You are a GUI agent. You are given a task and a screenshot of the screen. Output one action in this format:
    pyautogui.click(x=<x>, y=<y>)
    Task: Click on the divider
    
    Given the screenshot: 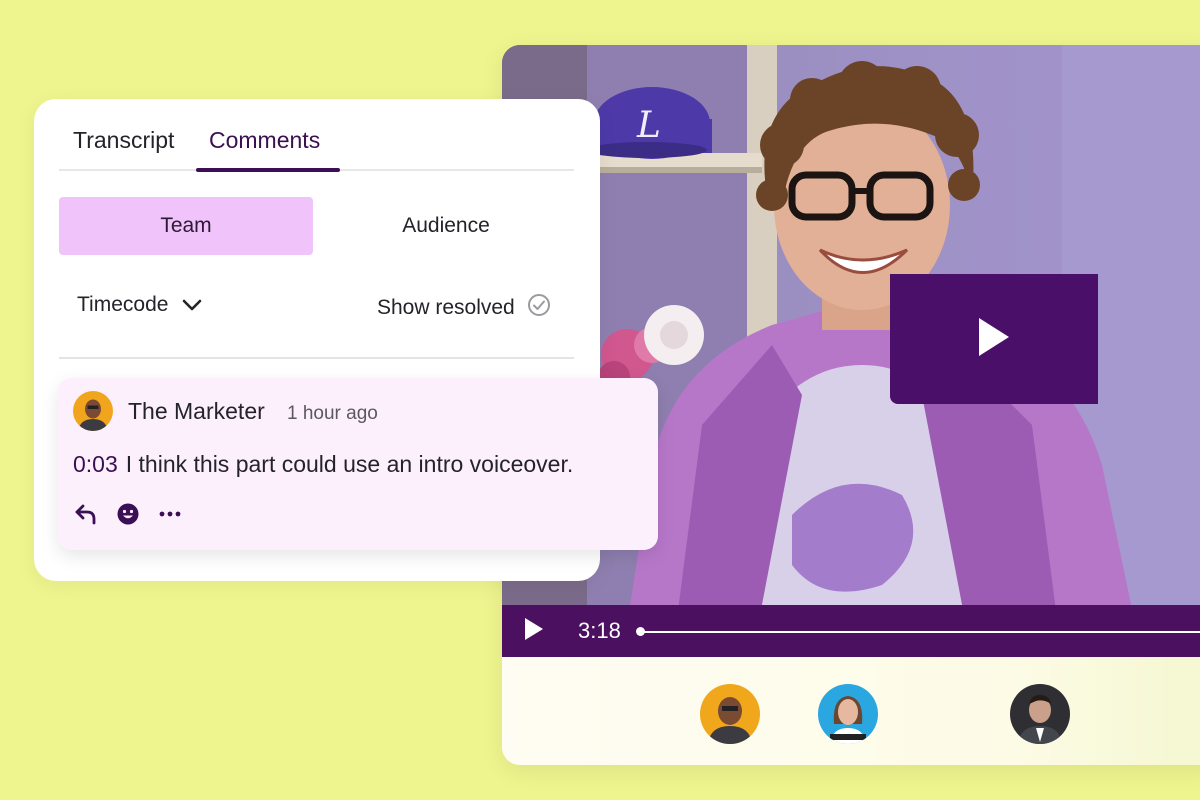 What is the action you would take?
    pyautogui.click(x=316, y=358)
    